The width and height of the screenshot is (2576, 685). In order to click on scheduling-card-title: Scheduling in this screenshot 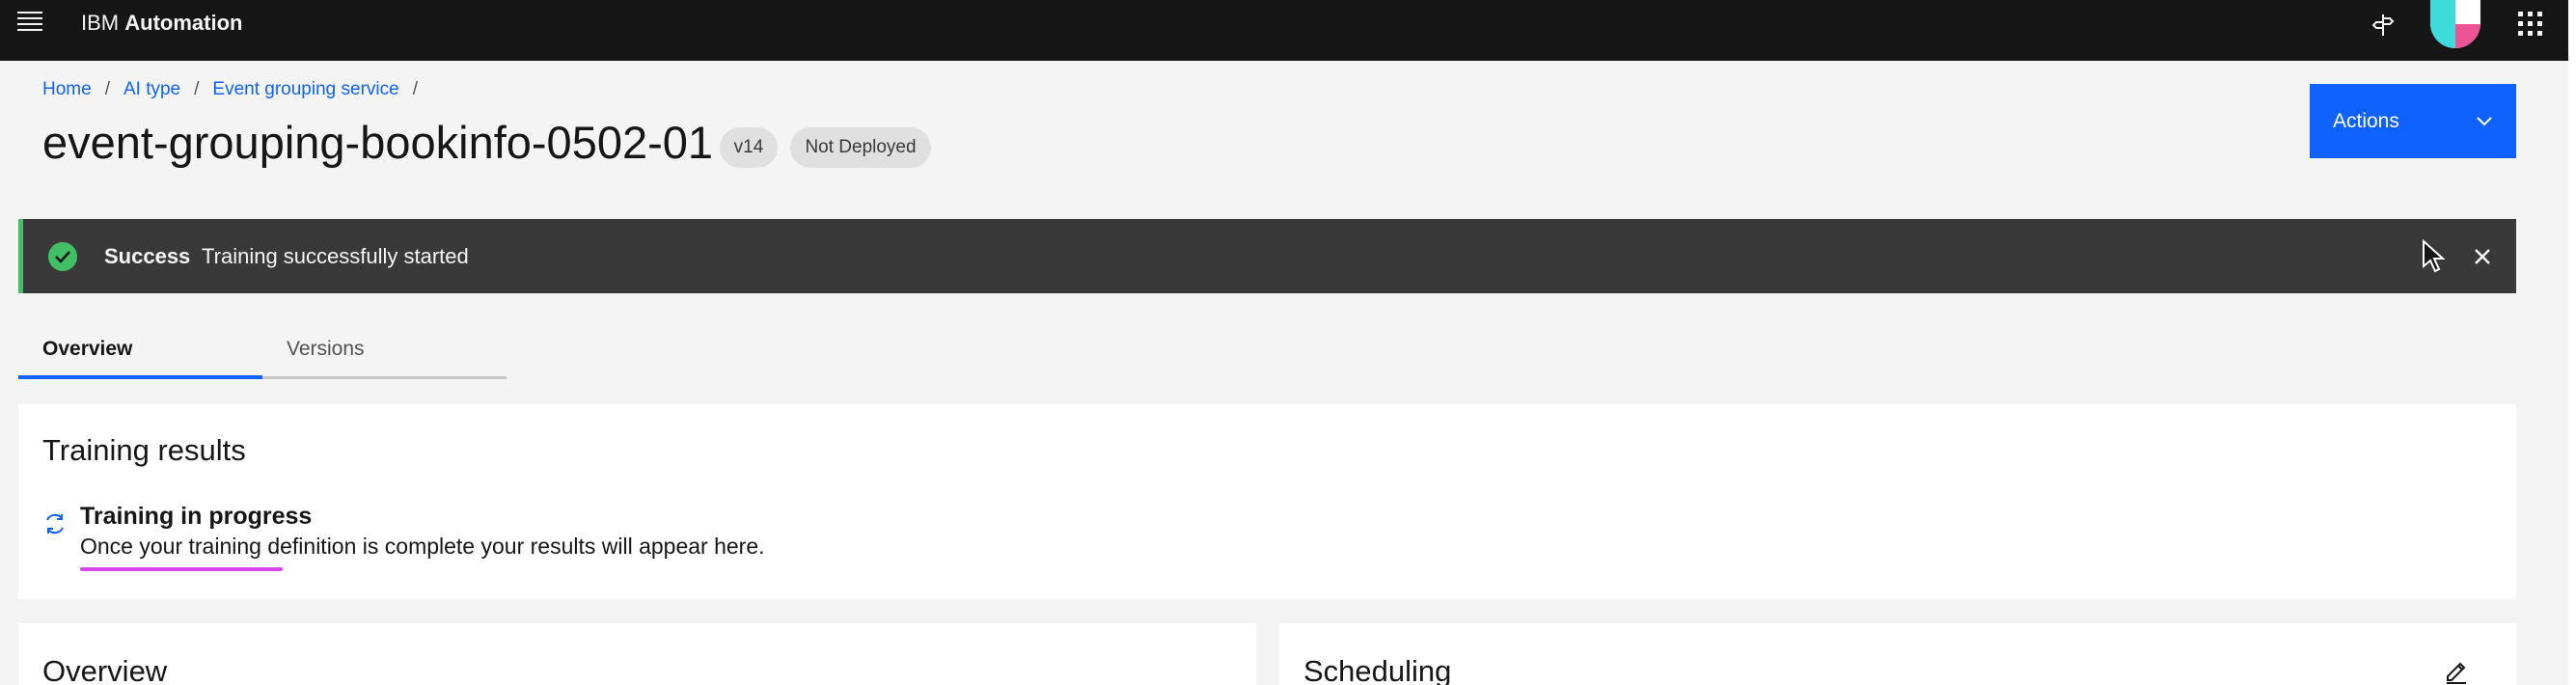, I will do `click(1378, 670)`.